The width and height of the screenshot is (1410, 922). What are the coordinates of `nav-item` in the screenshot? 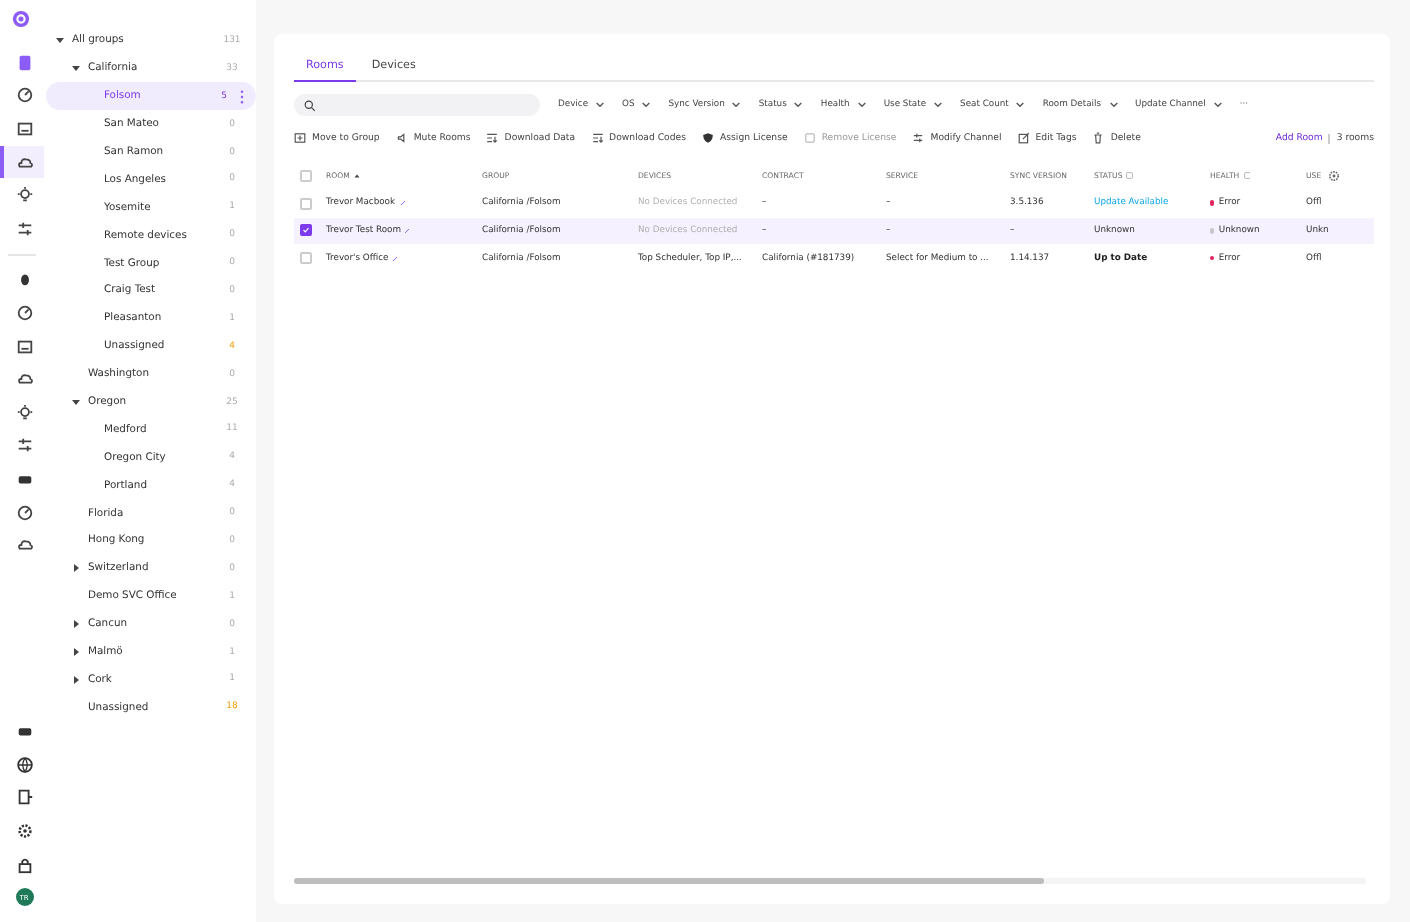 It's located at (22, 162).